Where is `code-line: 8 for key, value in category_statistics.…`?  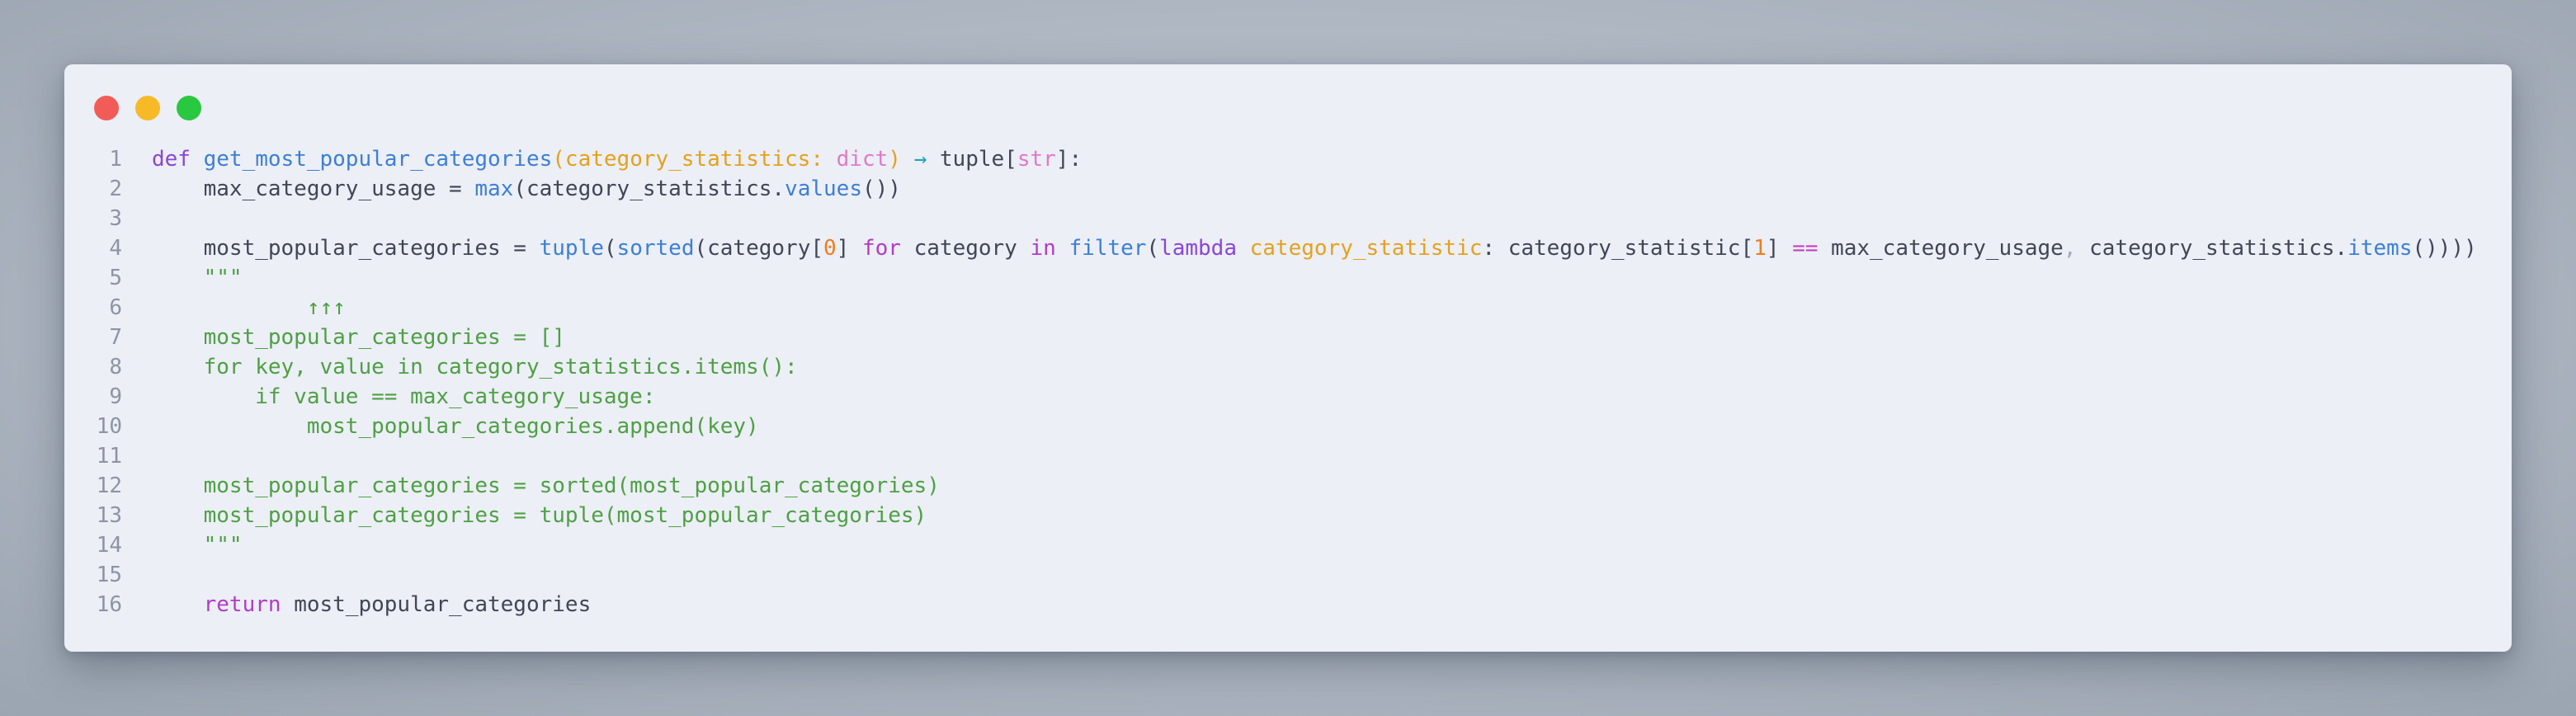
code-line: 8 for key, value in category_statistics.… is located at coordinates (1288, 367).